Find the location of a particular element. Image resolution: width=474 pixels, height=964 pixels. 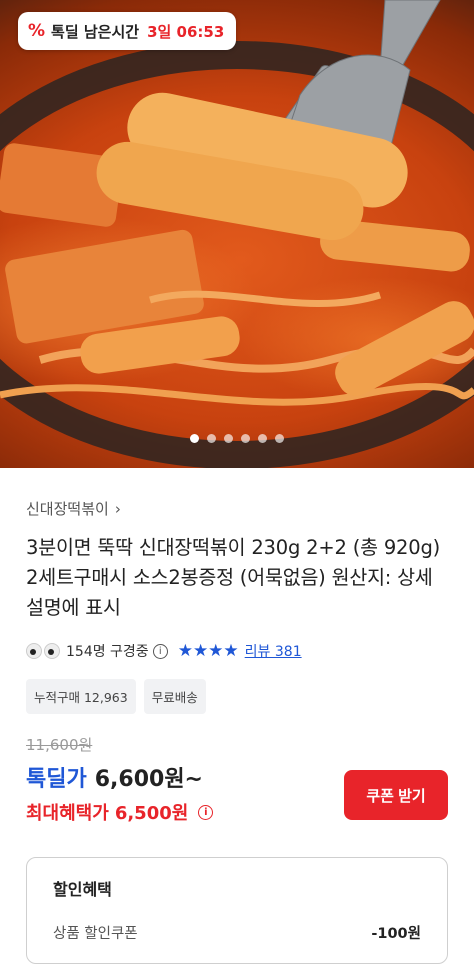

brand-name: 신대장떡볶이 is located at coordinates (67, 509).